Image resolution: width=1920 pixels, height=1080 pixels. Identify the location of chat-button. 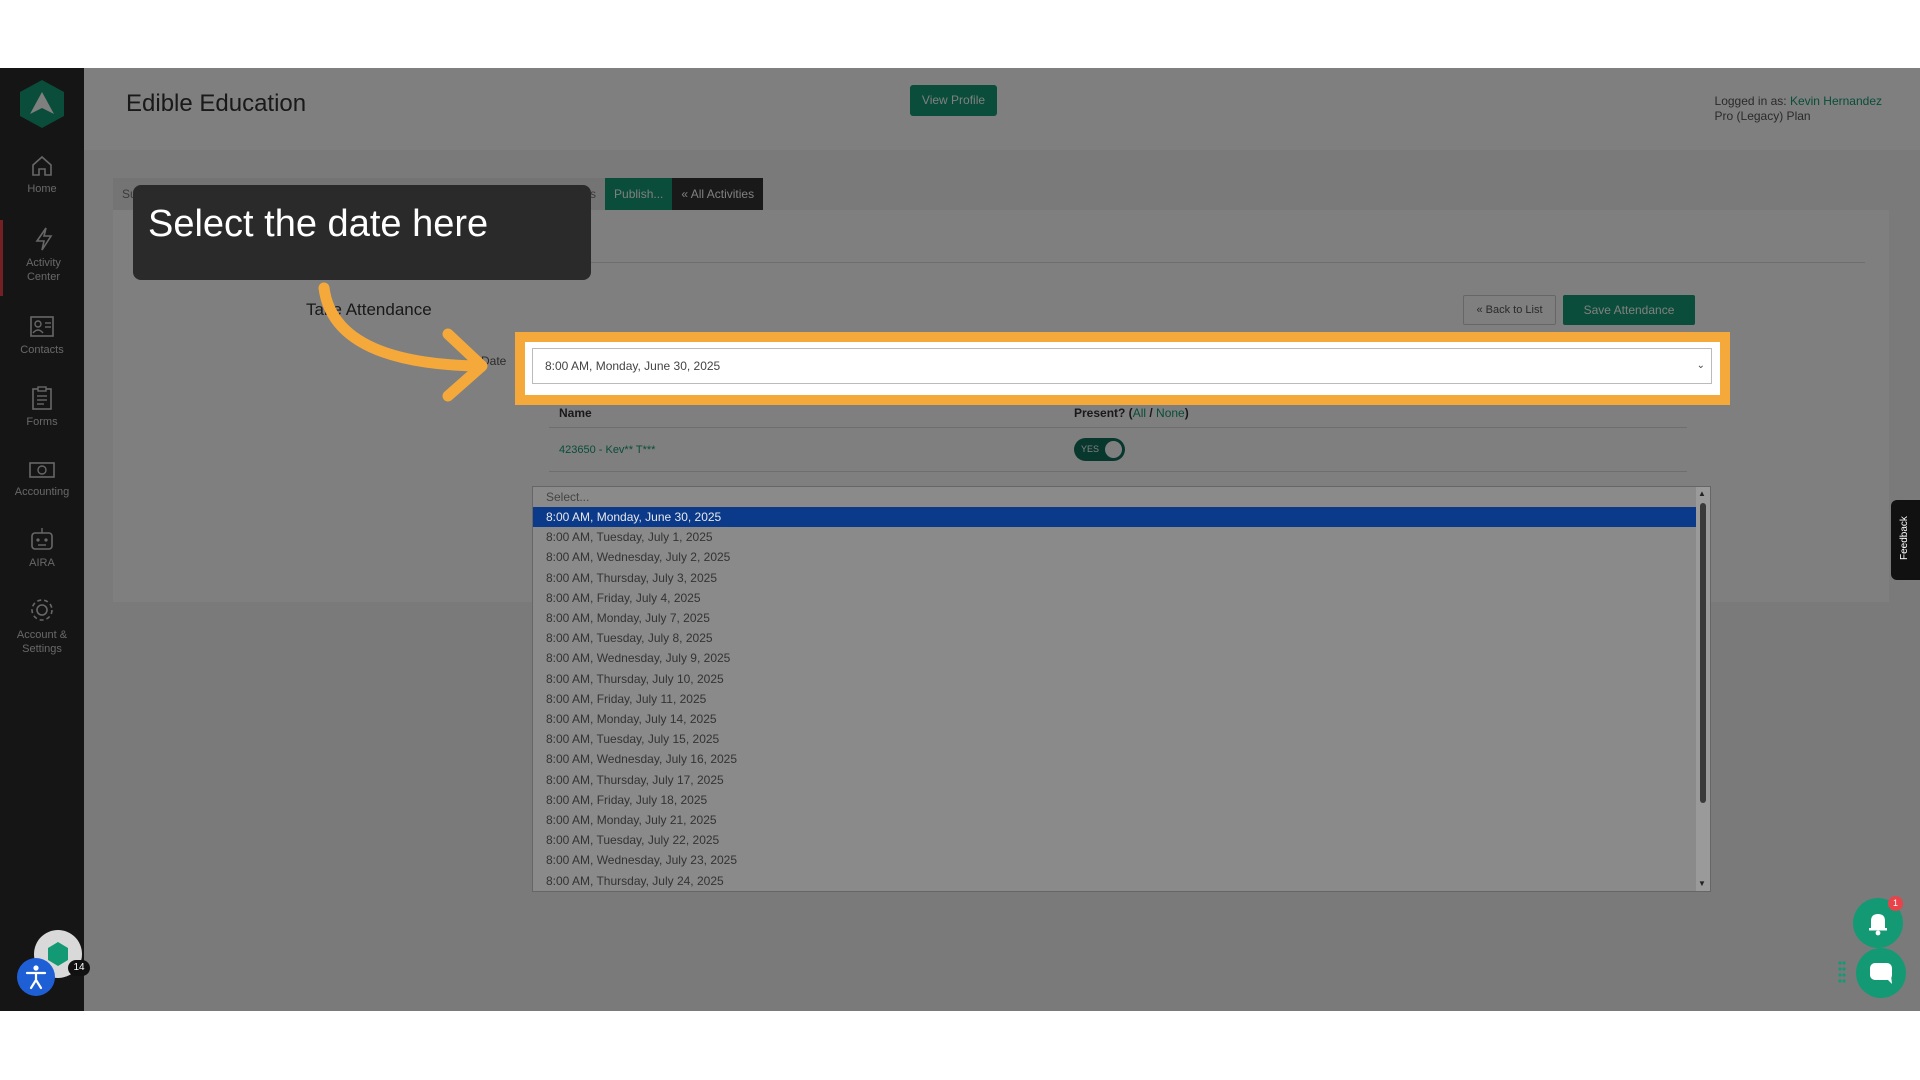
(1881, 973).